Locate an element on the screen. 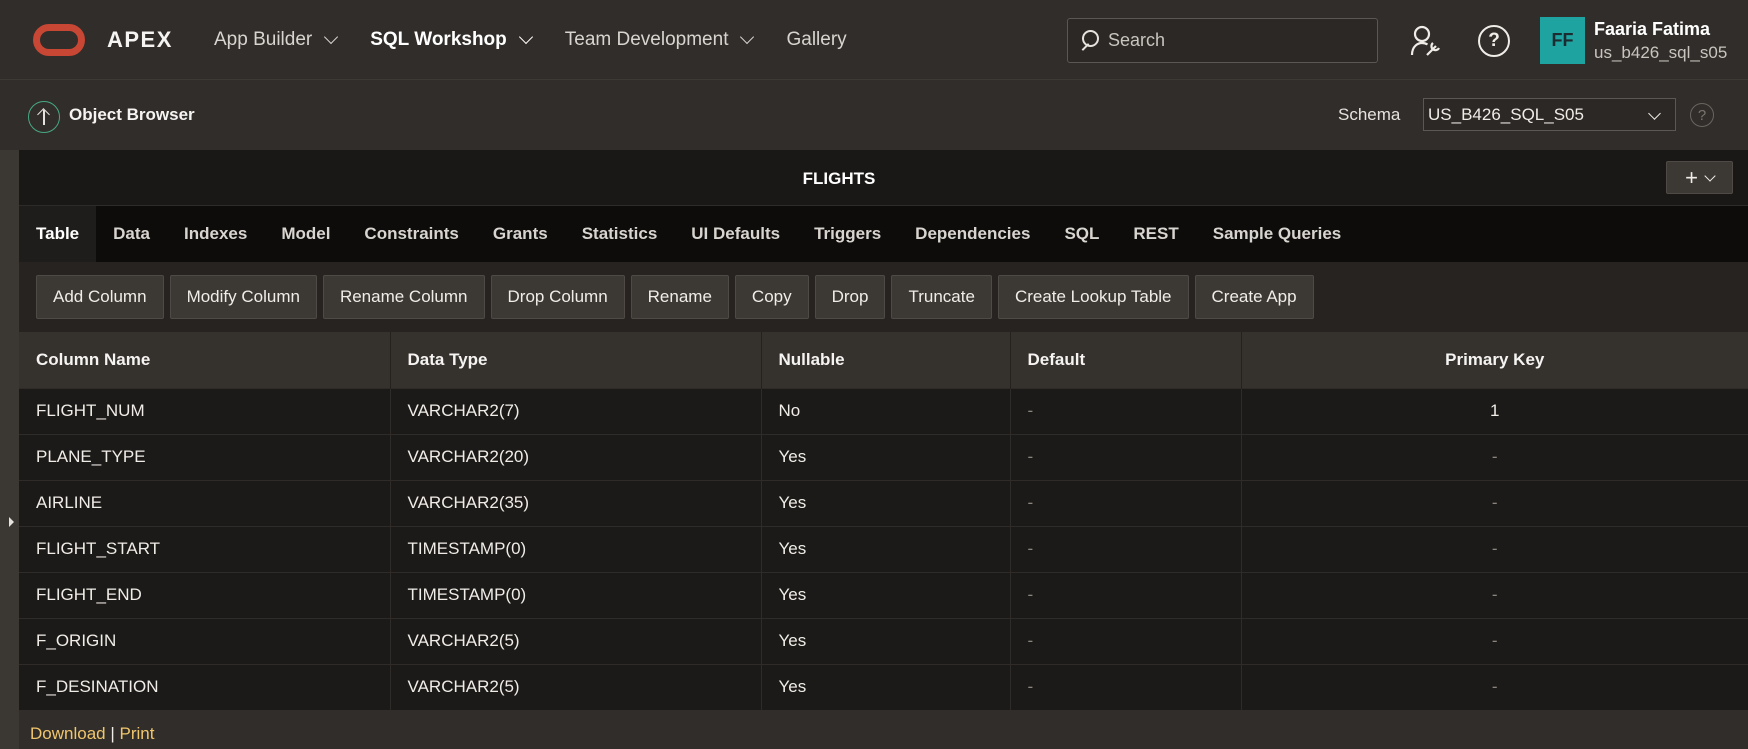 The image size is (1748, 749). nav-gallery: Gallery is located at coordinates (816, 40).